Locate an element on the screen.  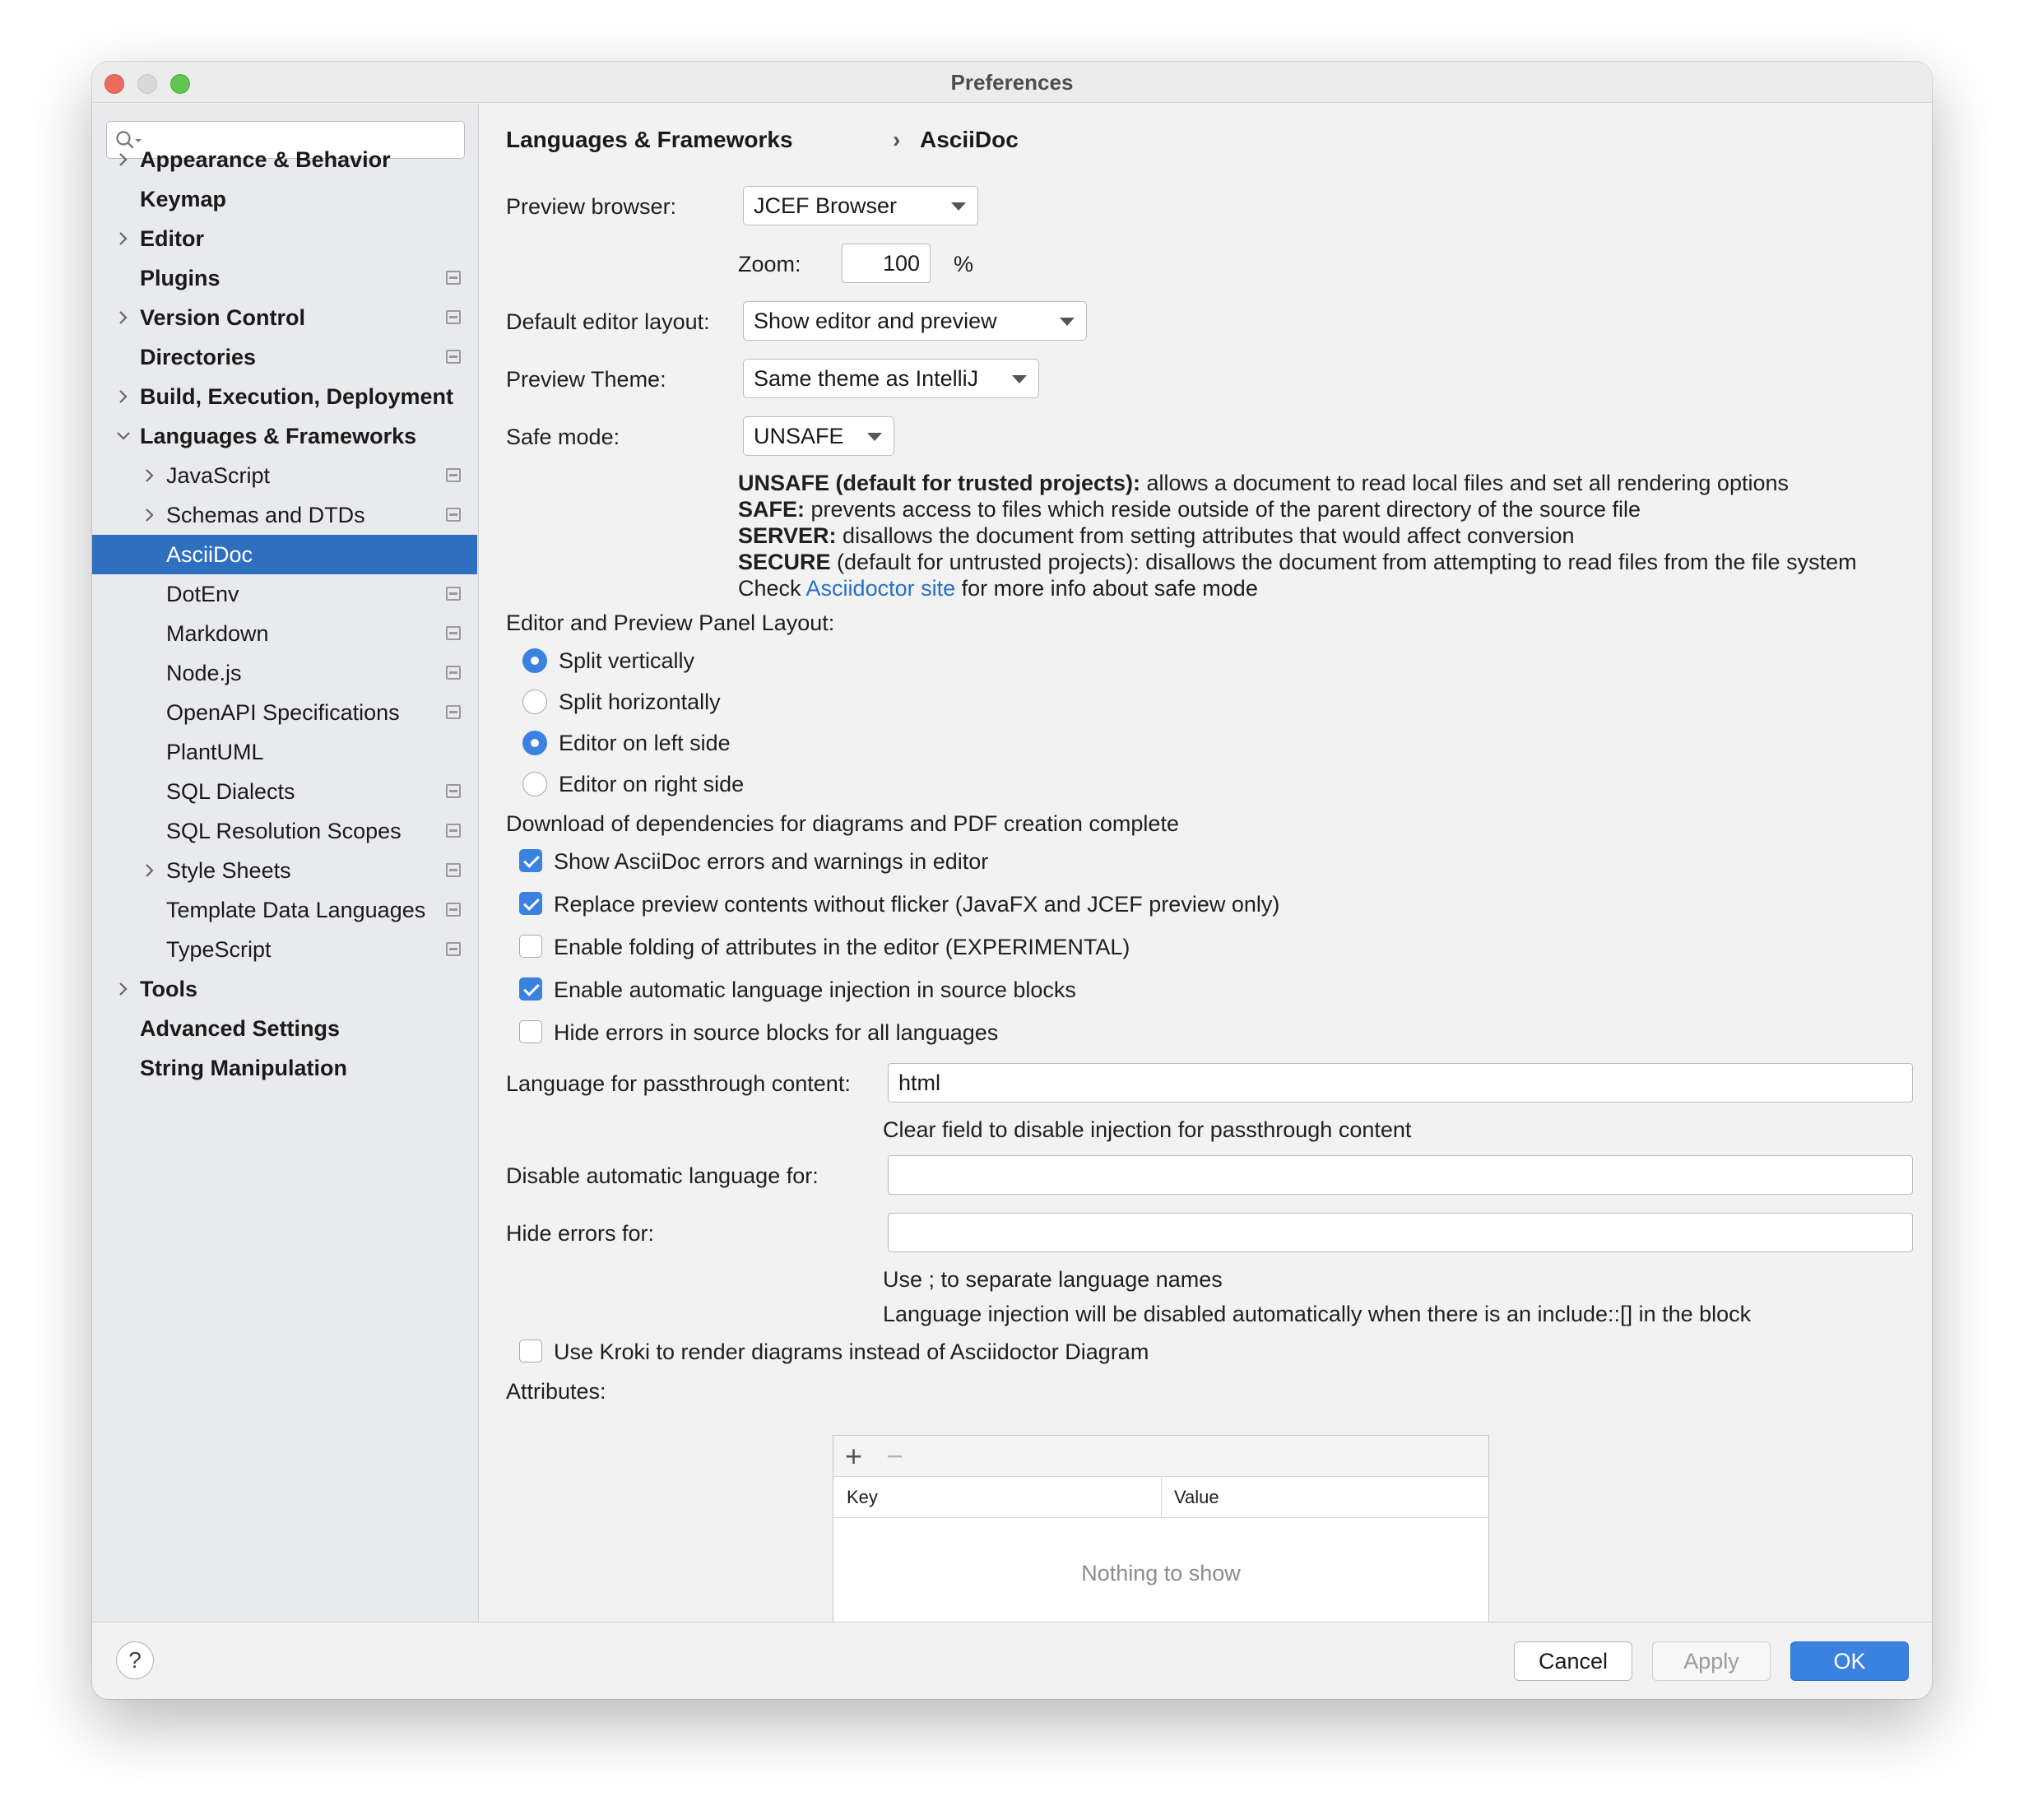
sidebar-item-asciidoc: AsciiDoc is located at coordinates (285, 554).